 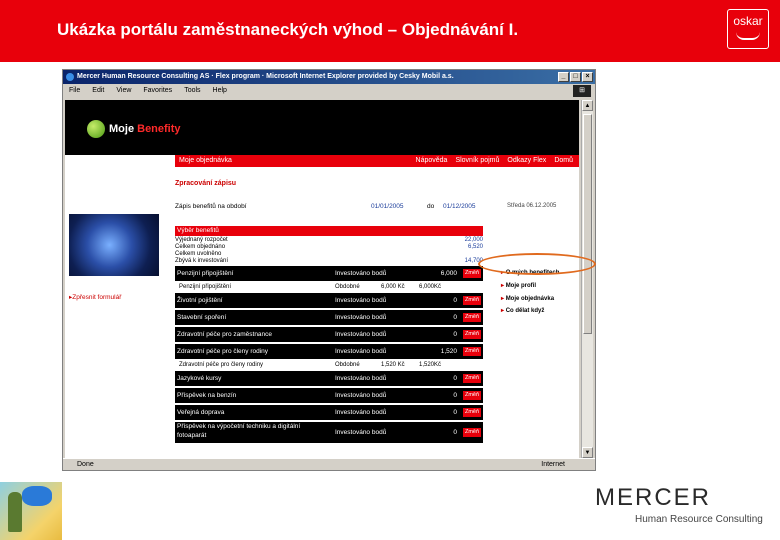 I want to click on mercer-logo: MERCER Human Resource Consulting, so click(x=679, y=504).